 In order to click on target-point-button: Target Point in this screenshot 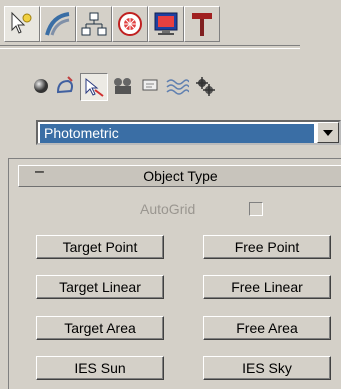, I will do `click(100, 247)`.